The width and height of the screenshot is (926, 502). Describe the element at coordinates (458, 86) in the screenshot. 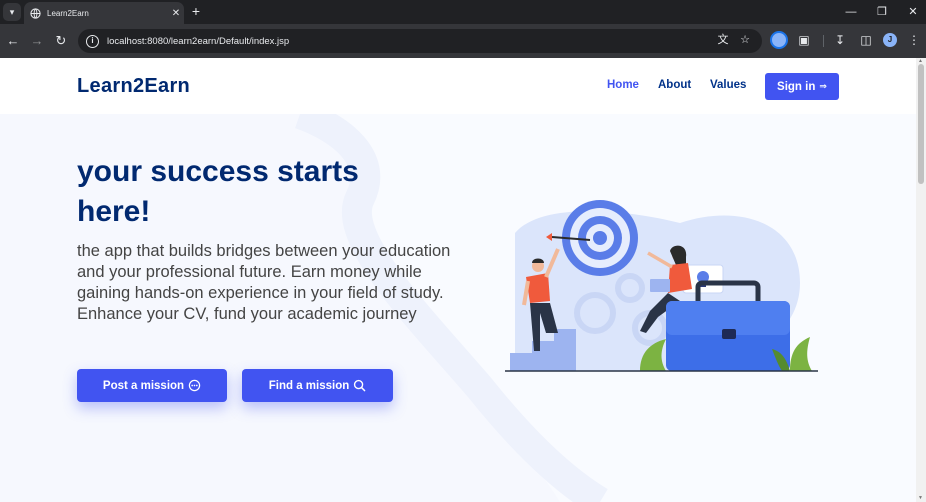

I see `site-header: Learn2Earn Home About Values Sign in ⇒` at that location.